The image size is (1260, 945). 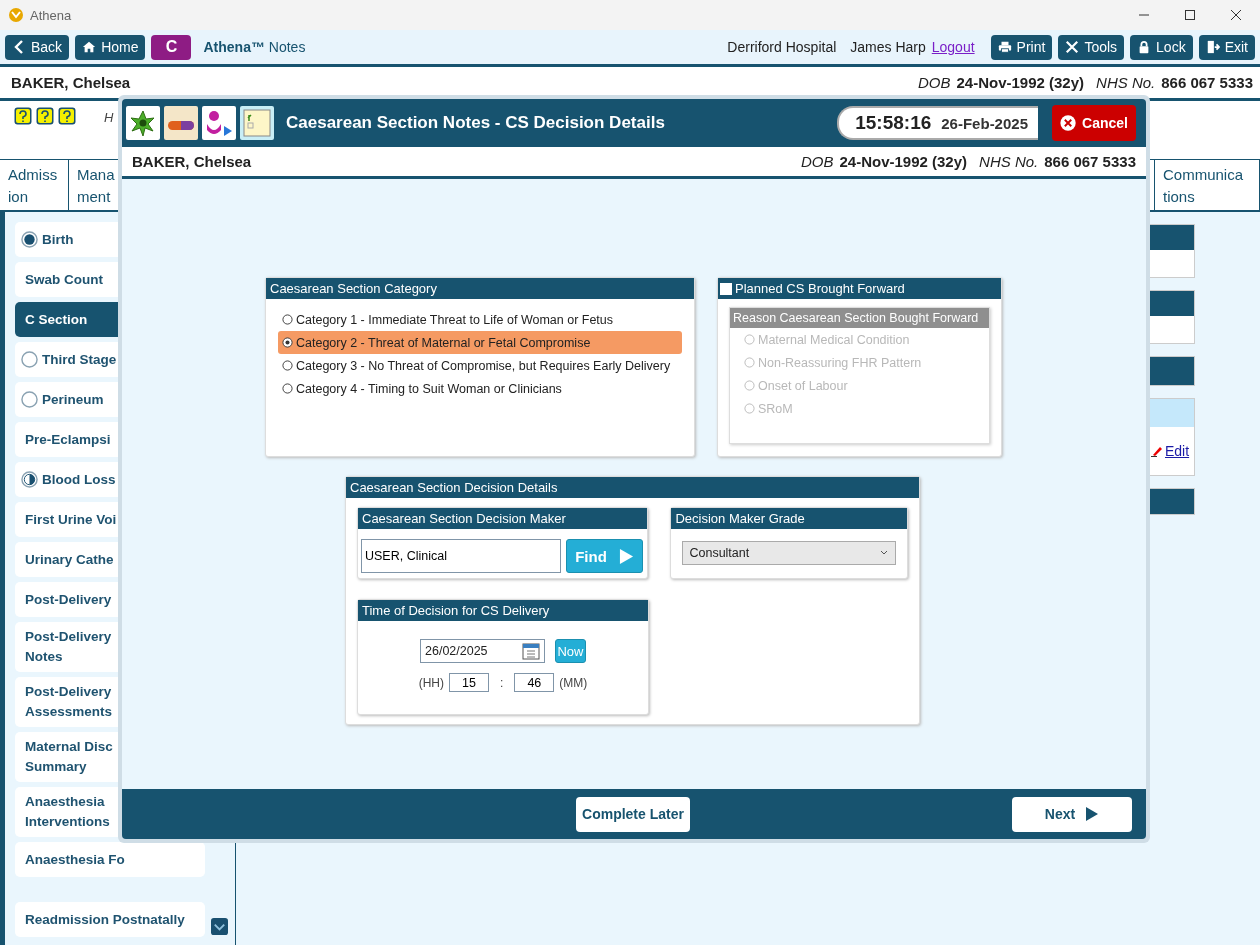 What do you see at coordinates (110, 919) in the screenshot?
I see `sidebar-item: Readmission Postnatally` at bounding box center [110, 919].